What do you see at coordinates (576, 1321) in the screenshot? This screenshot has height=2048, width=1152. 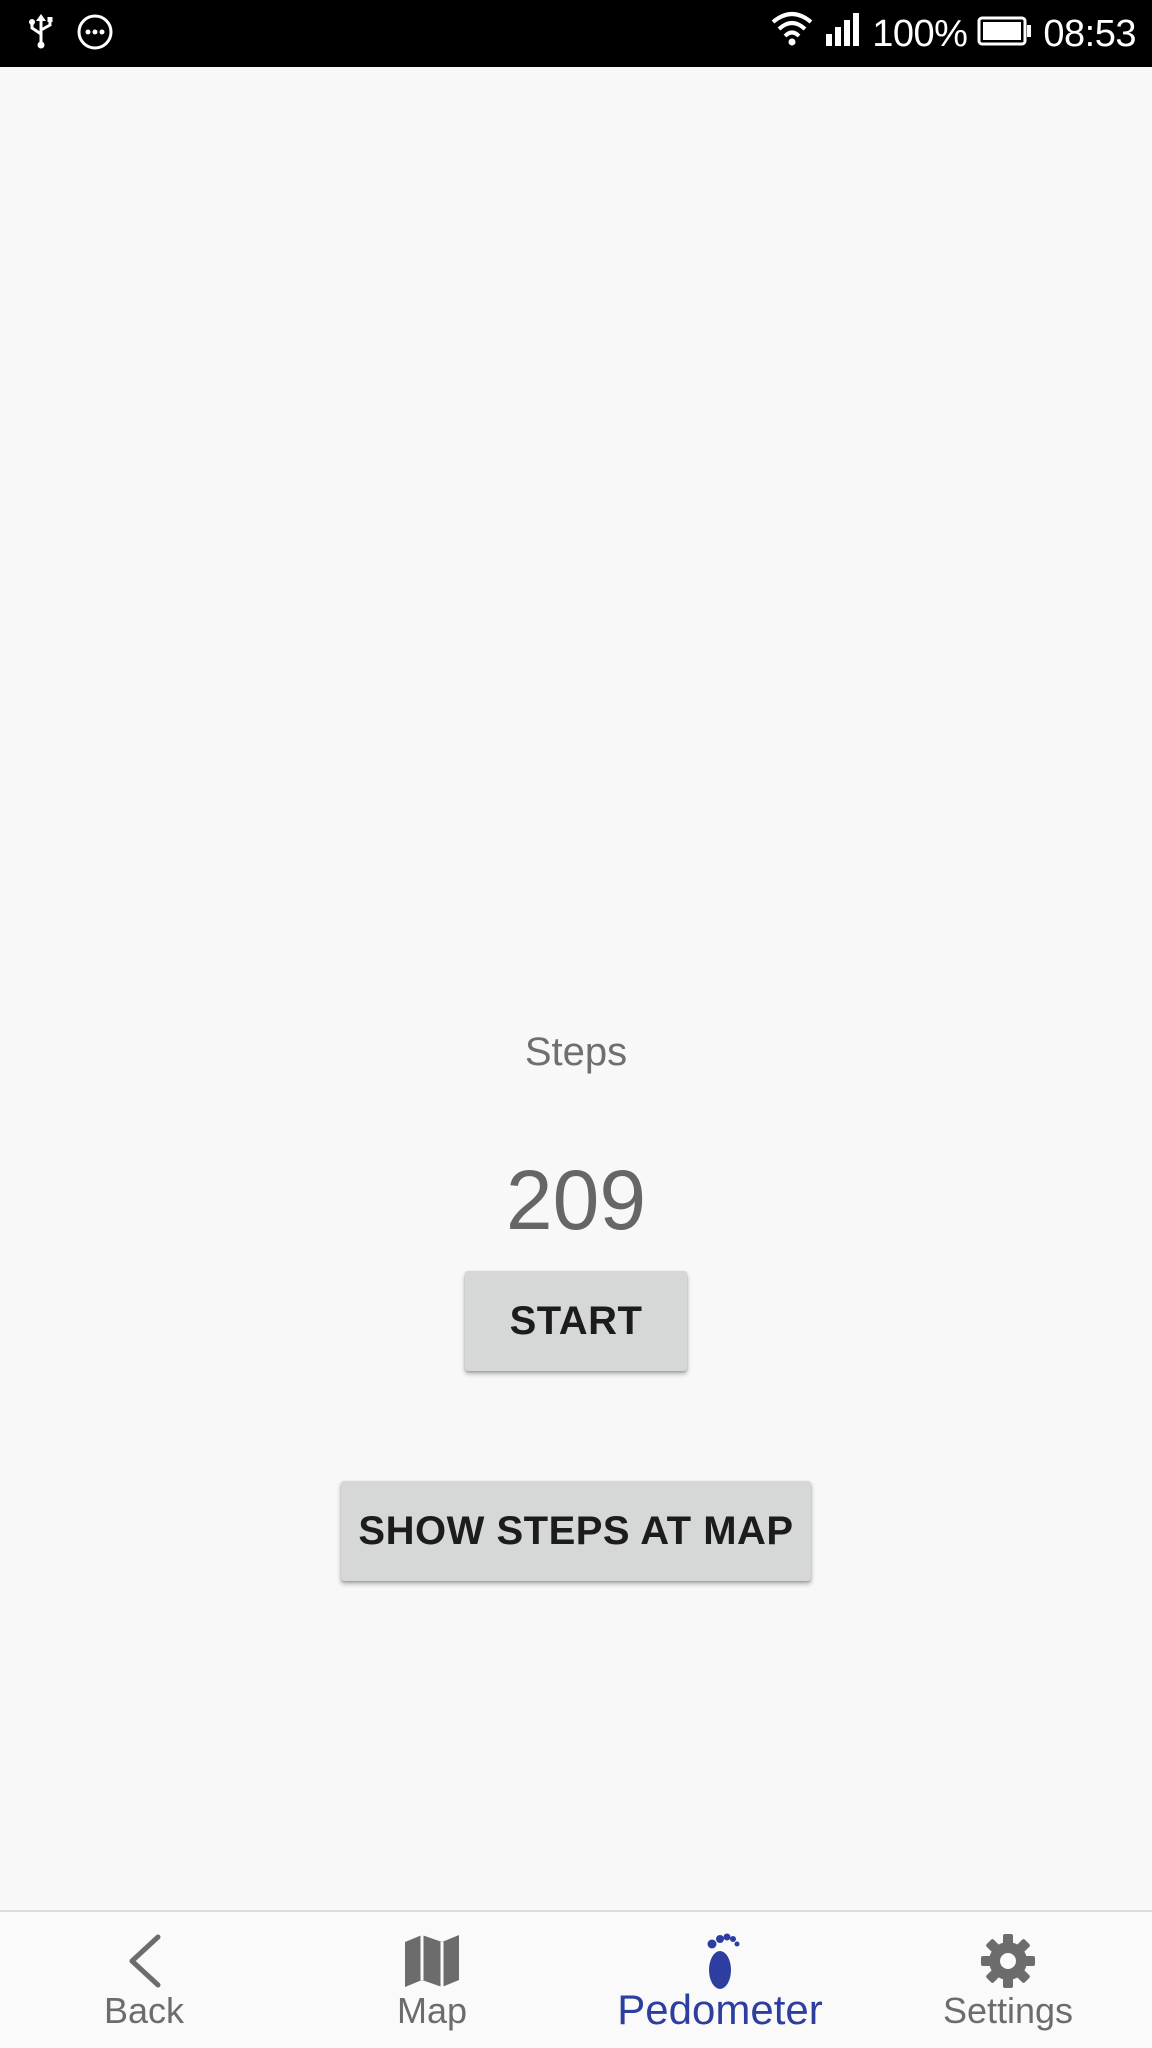 I see `start-button: START` at bounding box center [576, 1321].